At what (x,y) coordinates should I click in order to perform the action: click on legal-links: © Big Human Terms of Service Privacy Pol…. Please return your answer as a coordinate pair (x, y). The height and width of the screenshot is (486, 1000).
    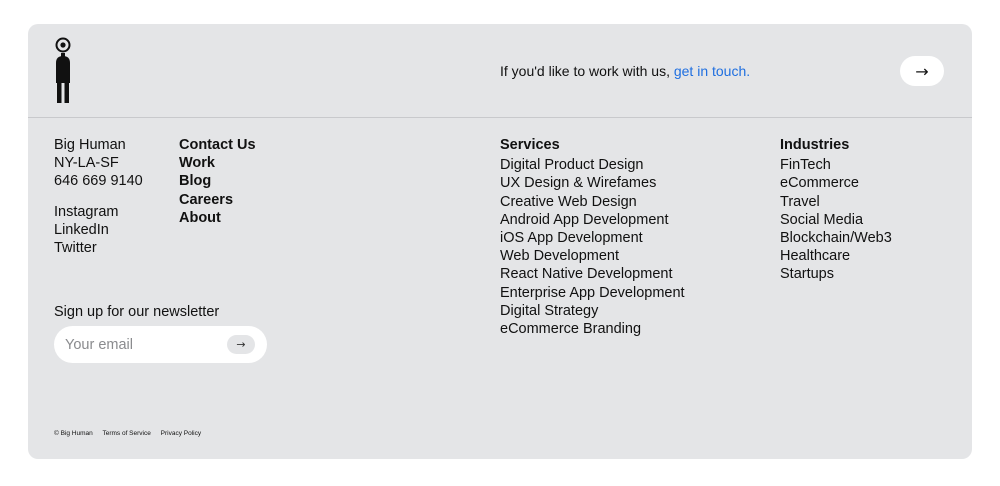
    Looking at the image, I should click on (131, 434).